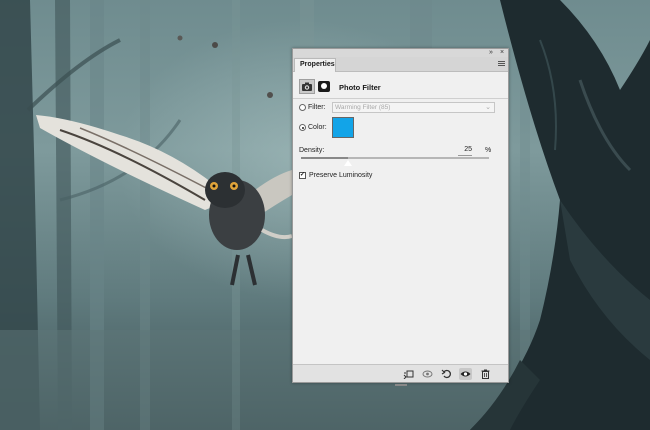 The width and height of the screenshot is (650, 430). Describe the element at coordinates (302, 175) in the screenshot. I see `preserve-luminosity-checkbox: ✓` at that location.